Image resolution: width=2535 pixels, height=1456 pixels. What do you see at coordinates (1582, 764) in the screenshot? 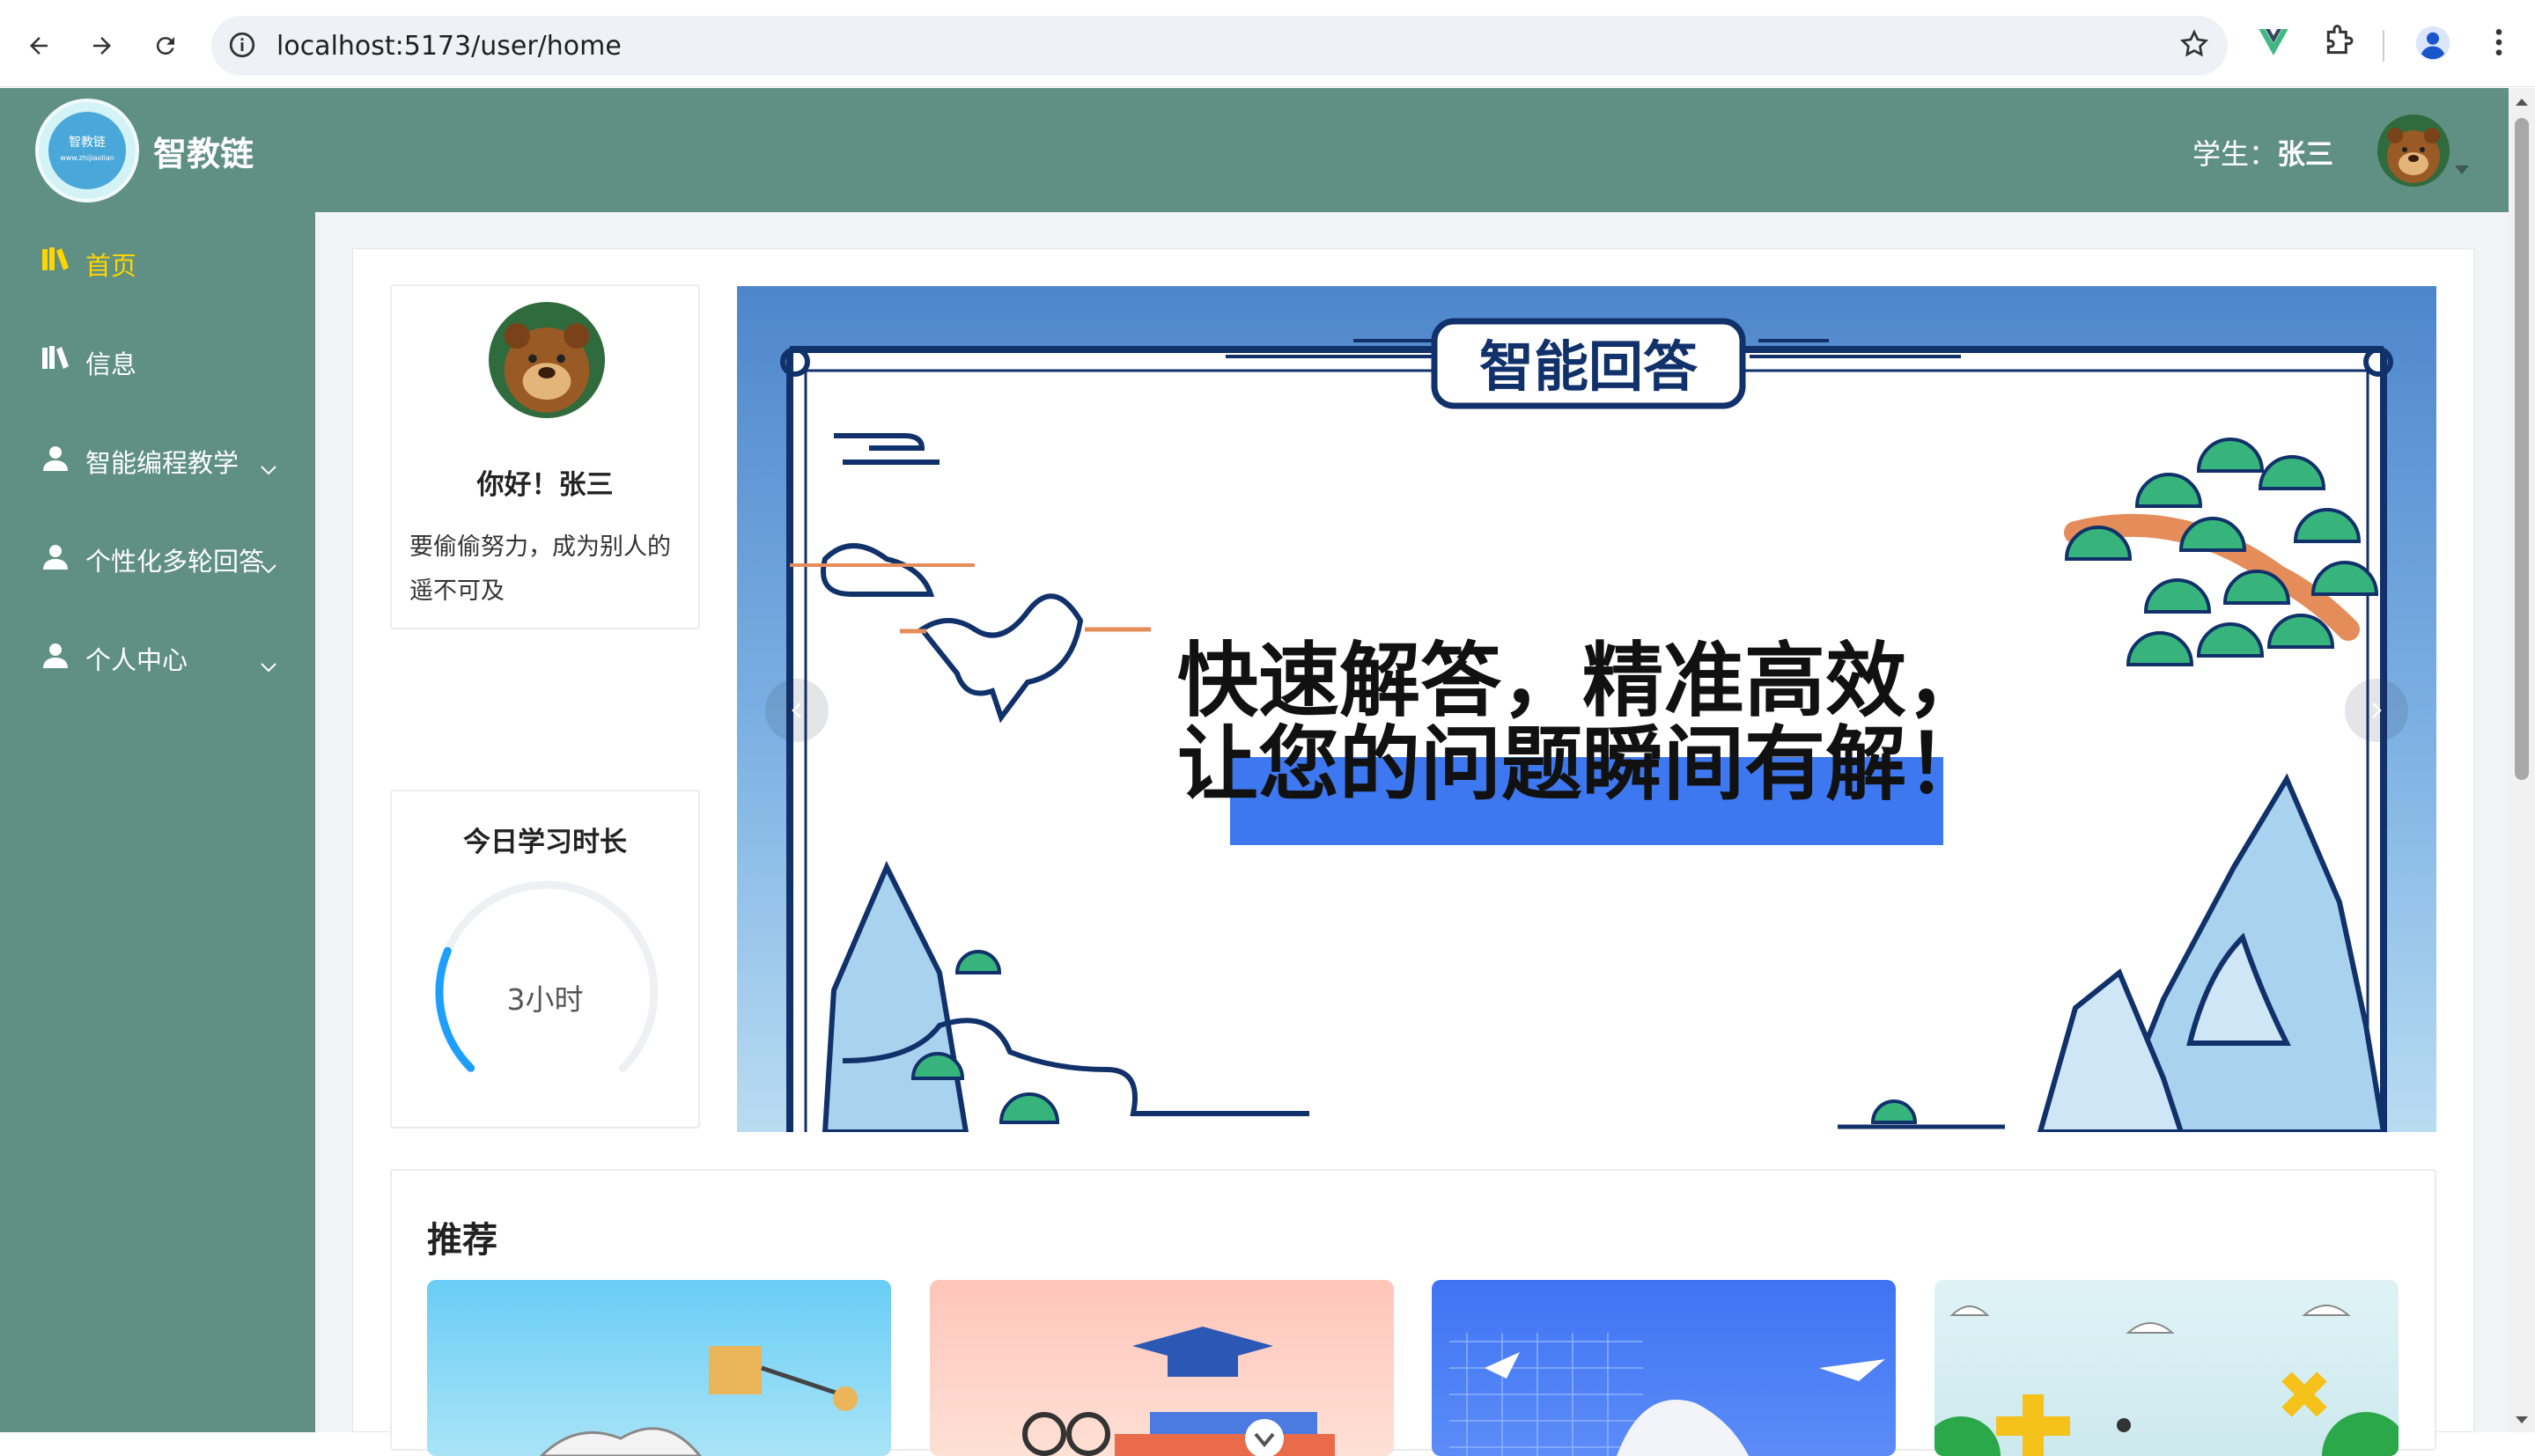
I see `banner-headline-2: 让您的问题瞬间有解！` at bounding box center [1582, 764].